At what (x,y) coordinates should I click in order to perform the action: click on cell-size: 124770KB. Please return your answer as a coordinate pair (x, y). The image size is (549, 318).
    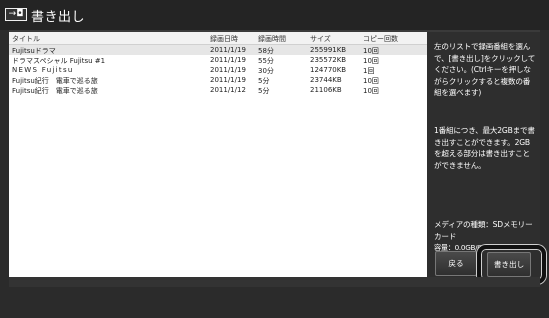
    Looking at the image, I should click on (328, 70).